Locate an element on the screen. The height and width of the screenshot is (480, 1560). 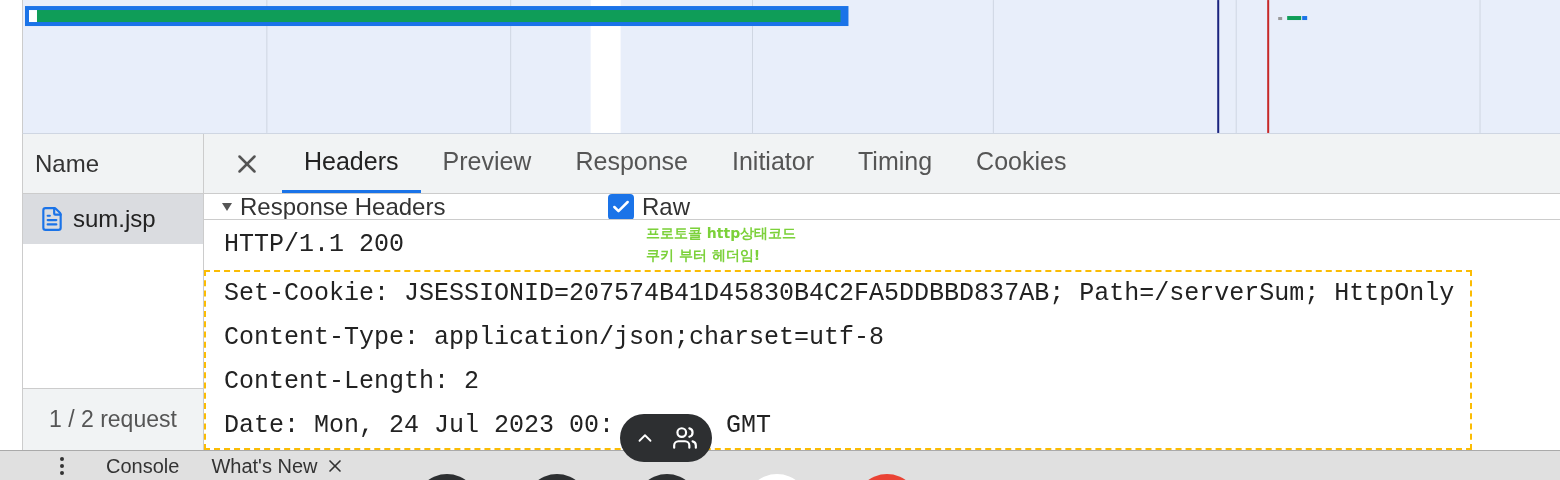
tab: Timing is located at coordinates (895, 163).